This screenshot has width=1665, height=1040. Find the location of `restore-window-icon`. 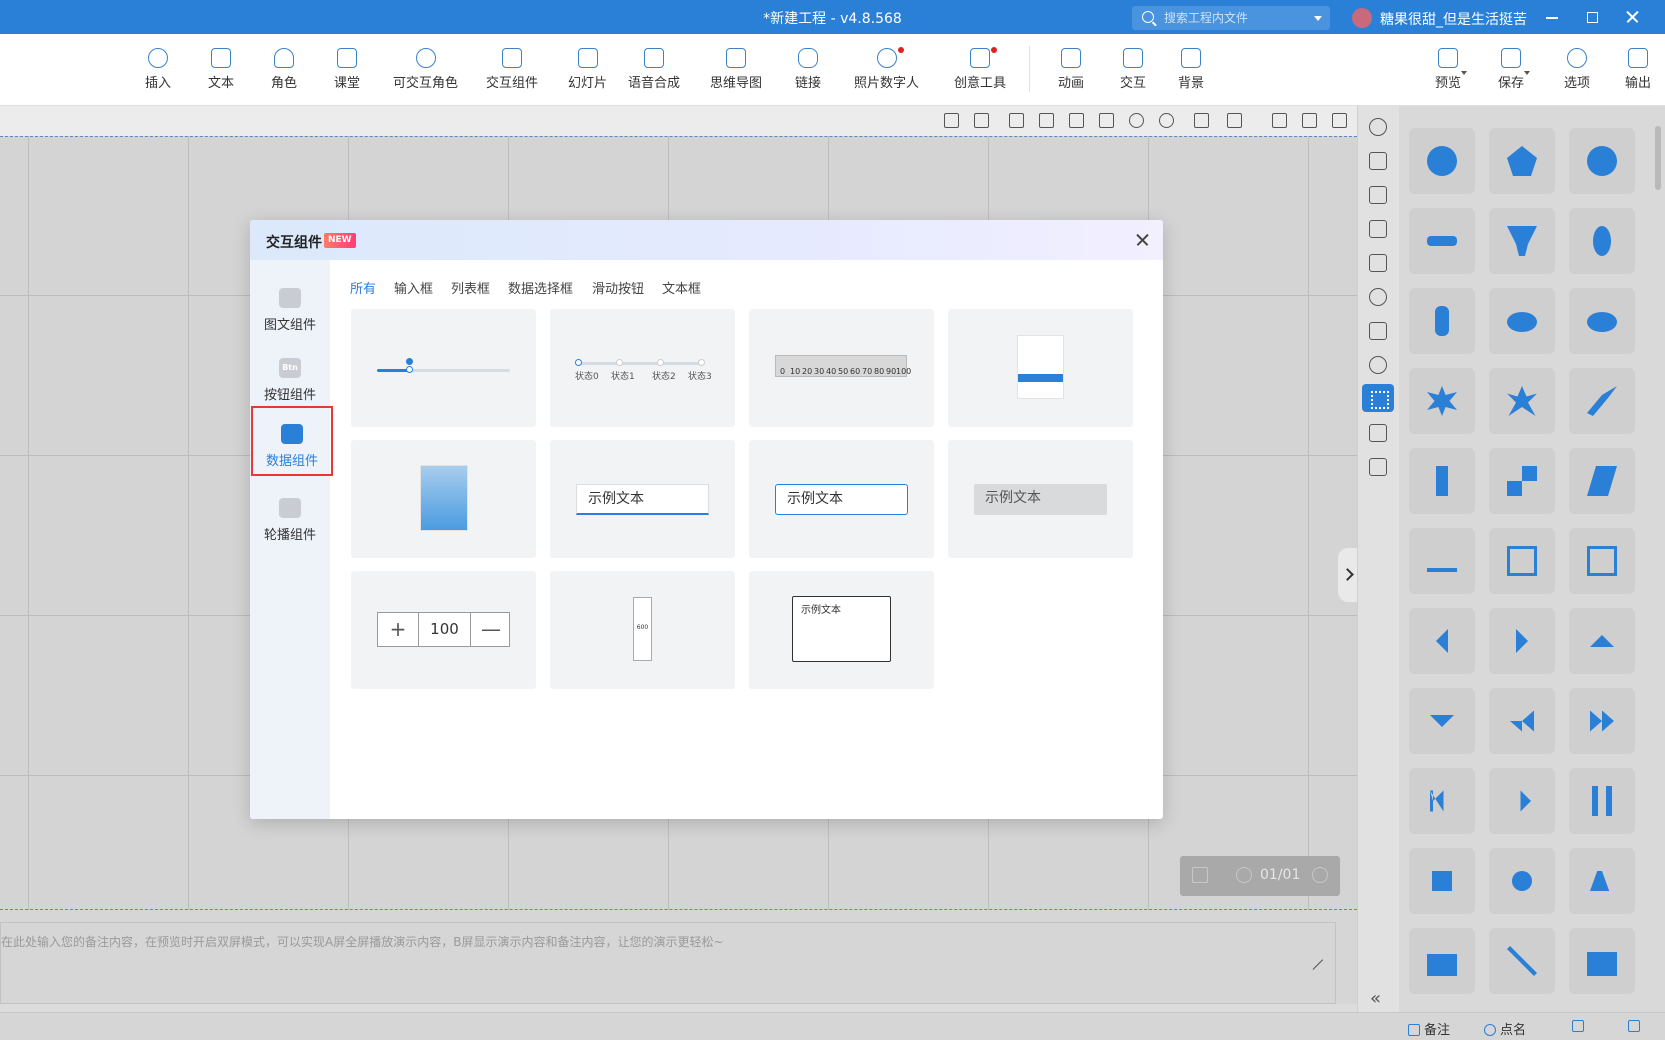

restore-window-icon is located at coordinates (1602, 561).